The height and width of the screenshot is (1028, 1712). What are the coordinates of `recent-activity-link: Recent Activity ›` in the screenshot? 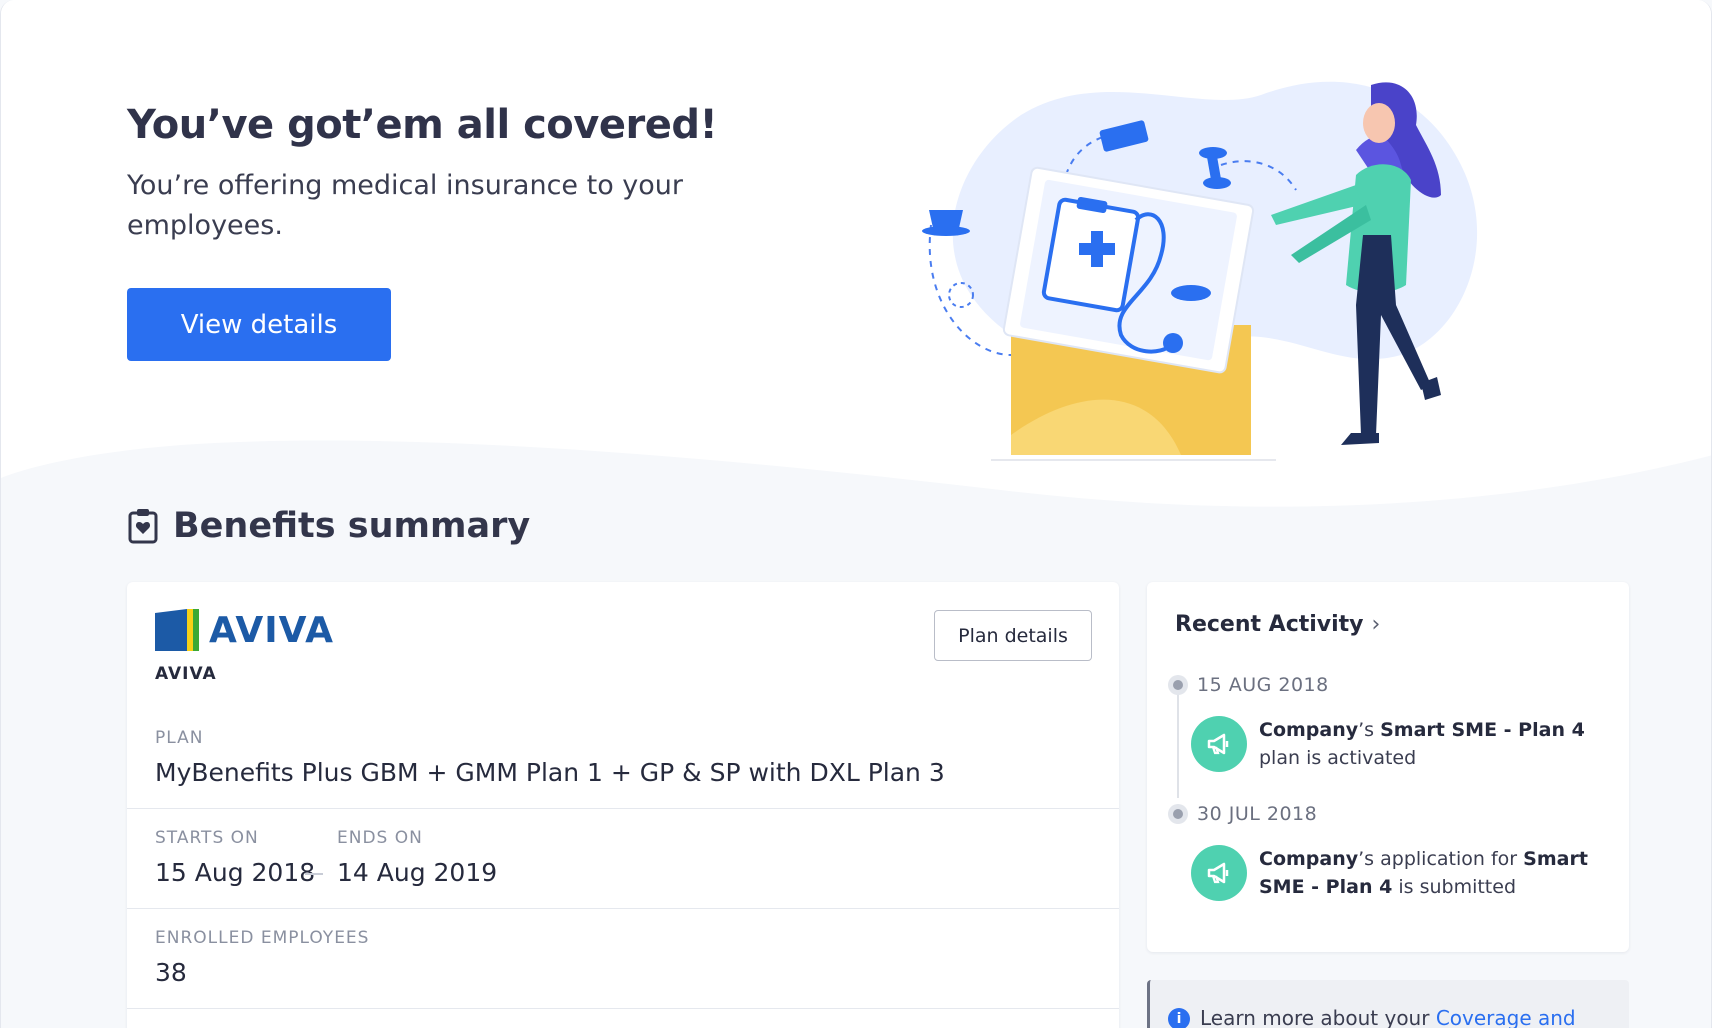 It's located at (1277, 624).